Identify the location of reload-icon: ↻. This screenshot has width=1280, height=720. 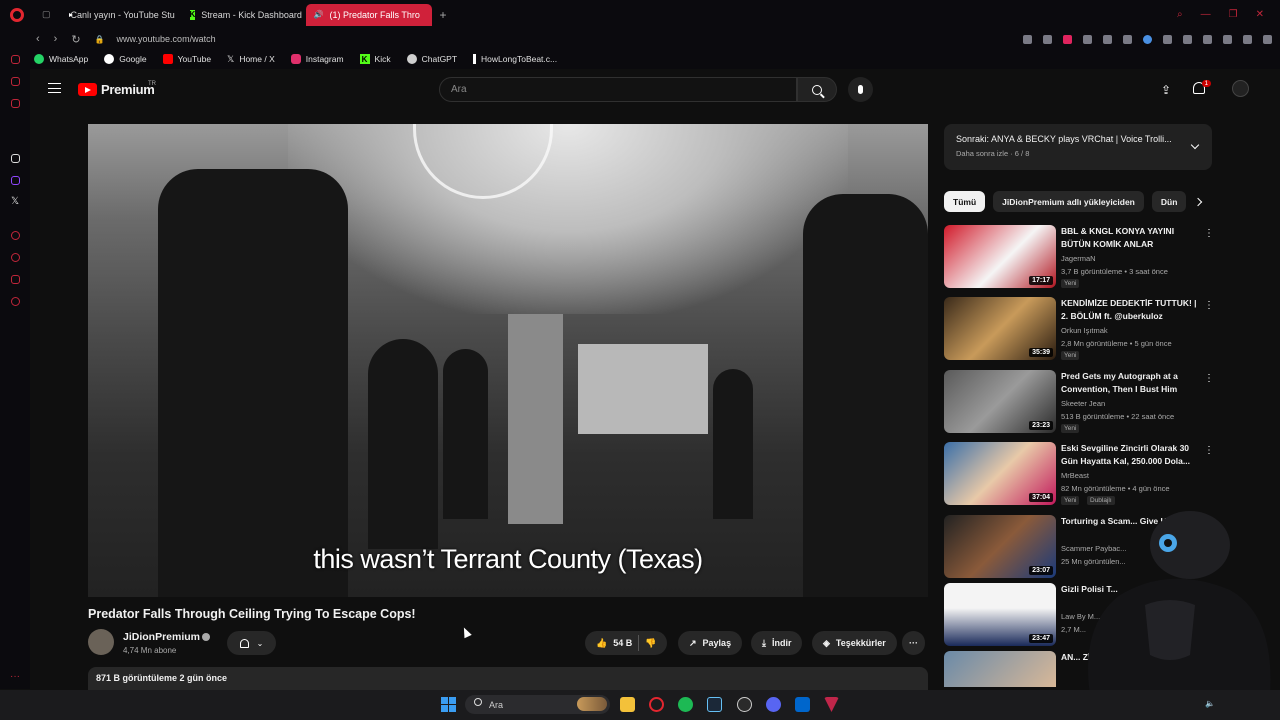
(75, 39).